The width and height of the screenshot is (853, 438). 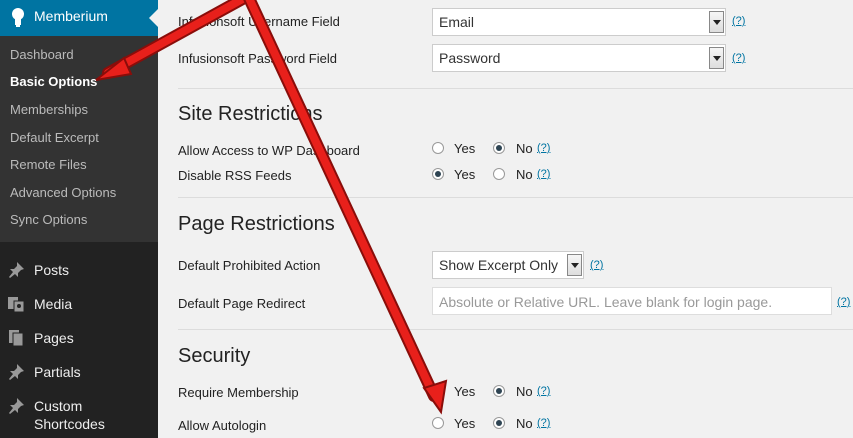 What do you see at coordinates (235, 175) in the screenshot?
I see `disable-rss-label: Disable RSS Feeds` at bounding box center [235, 175].